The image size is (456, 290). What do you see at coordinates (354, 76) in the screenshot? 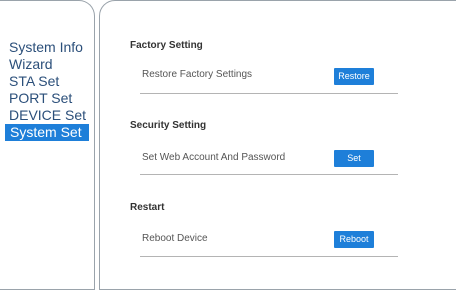
I see `restore-button: Restore` at bounding box center [354, 76].